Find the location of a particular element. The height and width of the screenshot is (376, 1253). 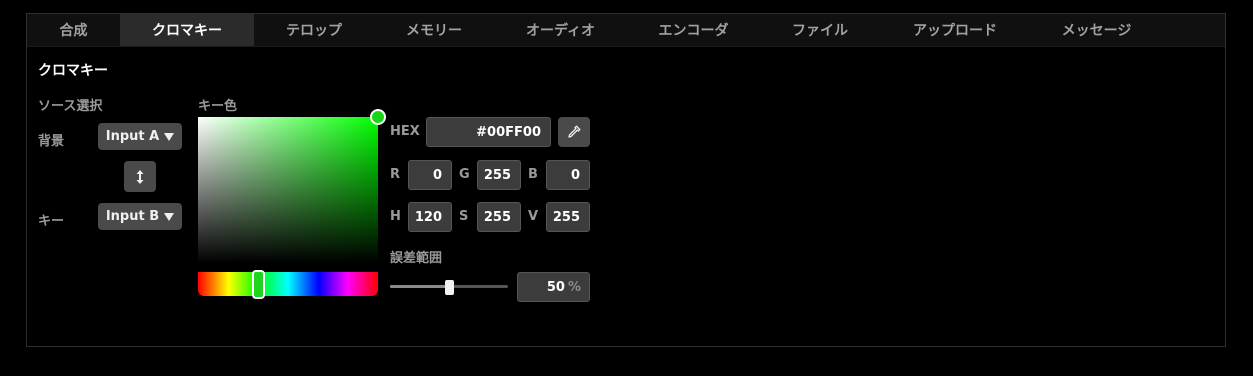

tab-telop: テロップ is located at coordinates (314, 30).